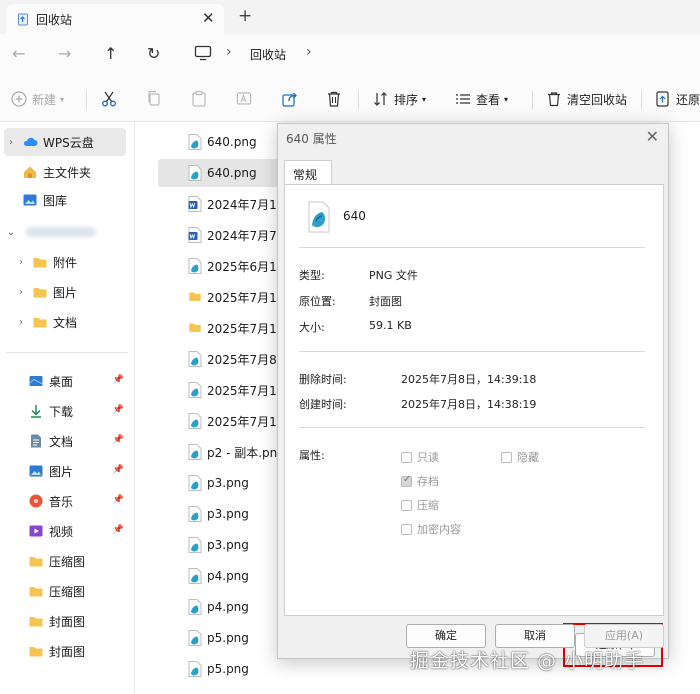 The width and height of the screenshot is (700, 694). Describe the element at coordinates (195, 204) in the screenshot. I see `word-file-icon` at that location.